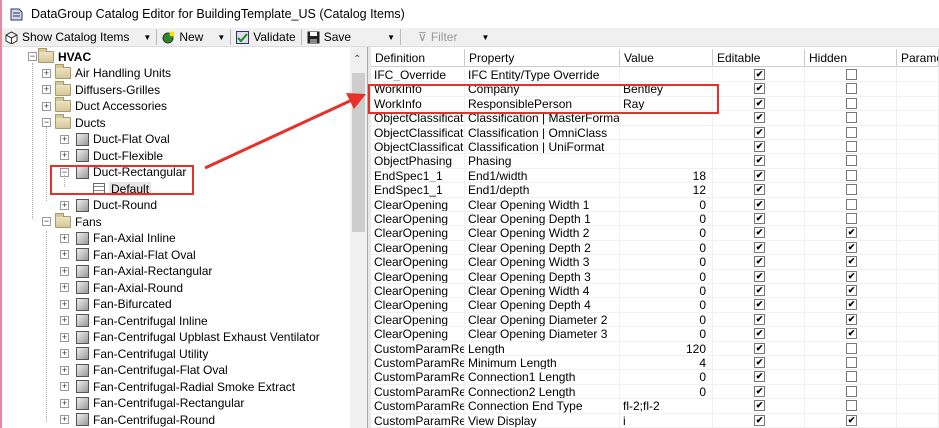  I want to click on value-cell: 120, so click(666, 348).